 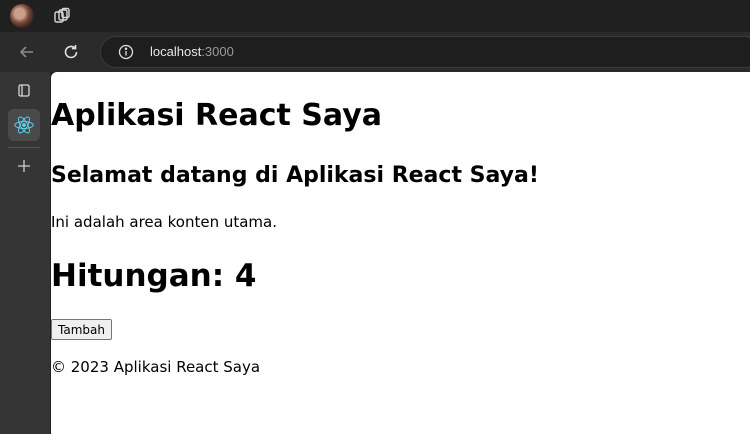 What do you see at coordinates (156, 367) in the screenshot?
I see `footer-text: © 2023 Aplikasi React Saya` at bounding box center [156, 367].